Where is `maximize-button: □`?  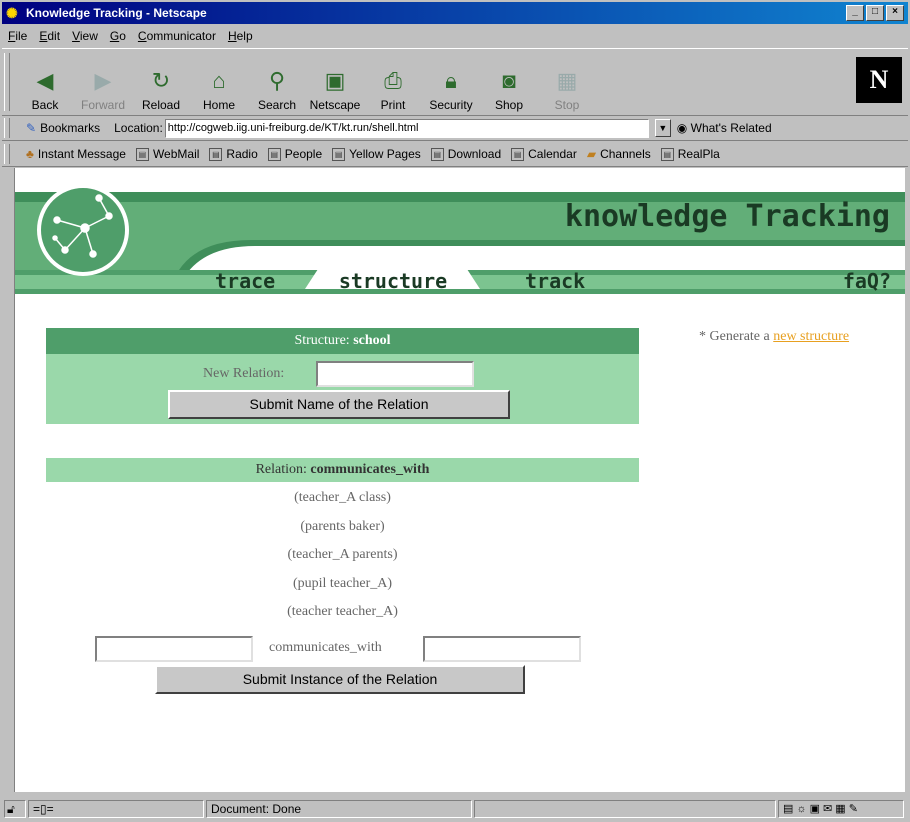
maximize-button: □ is located at coordinates (875, 13).